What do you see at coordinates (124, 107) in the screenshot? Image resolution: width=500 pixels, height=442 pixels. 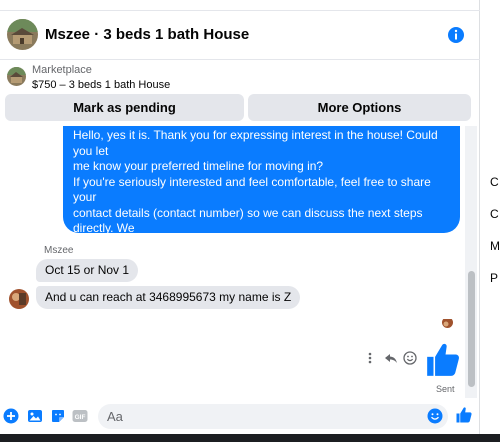 I see `mark-as-pending-button: Mark as pending` at bounding box center [124, 107].